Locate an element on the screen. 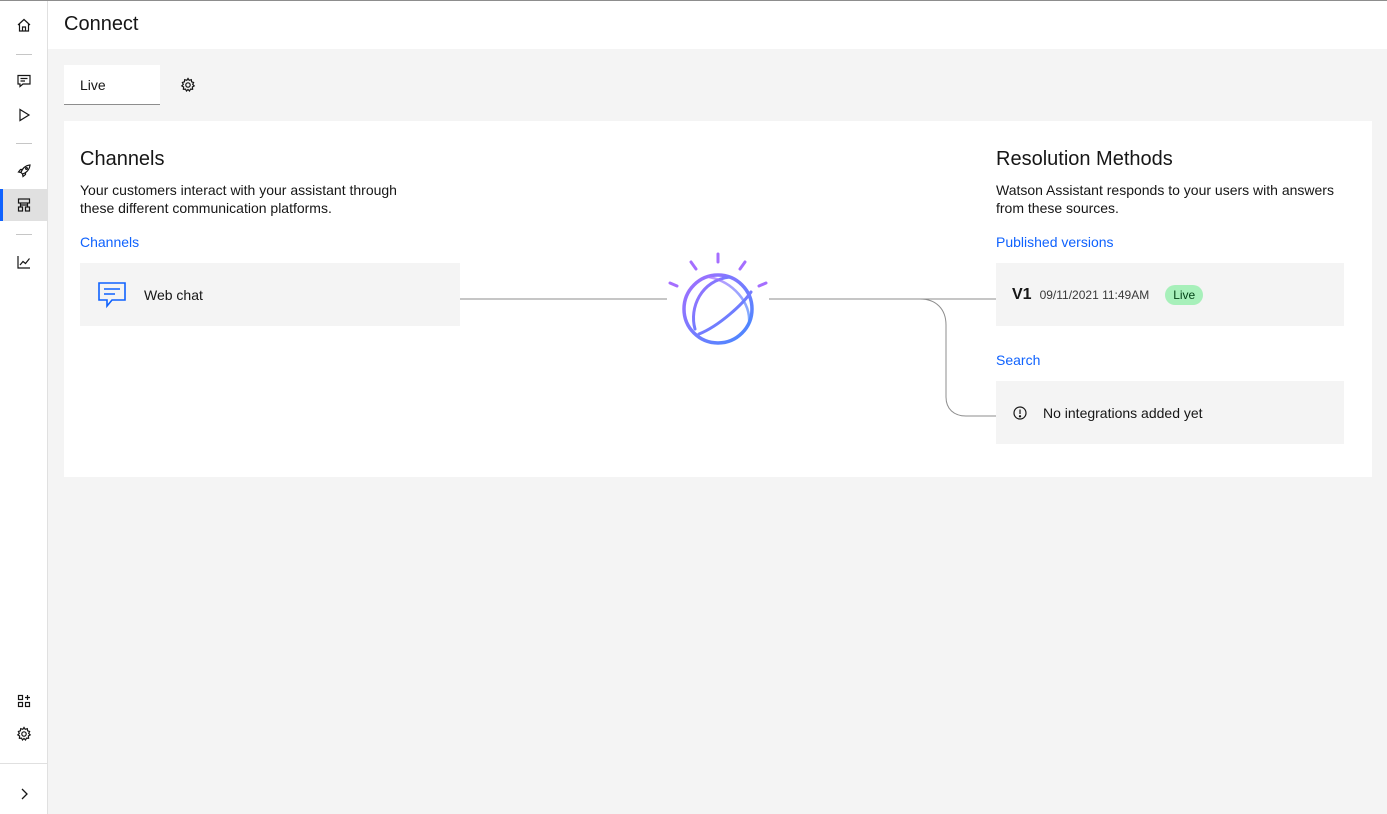  nav-home is located at coordinates (24, 25).